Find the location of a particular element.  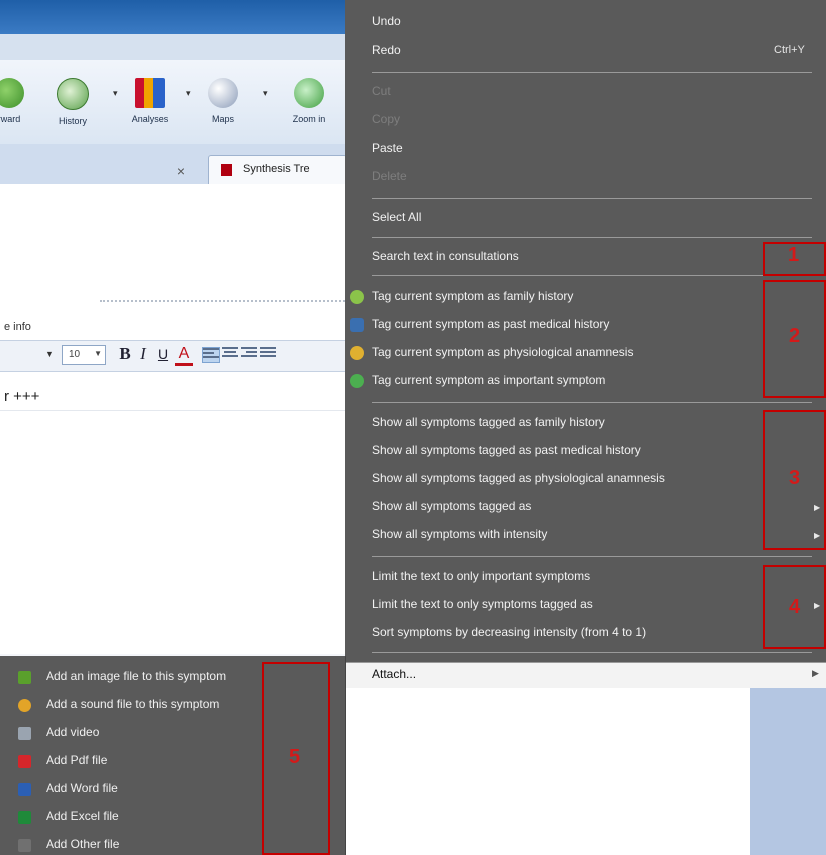

menu-item-show-intensity: Show all symptoms with intensity is located at coordinates (459, 534).